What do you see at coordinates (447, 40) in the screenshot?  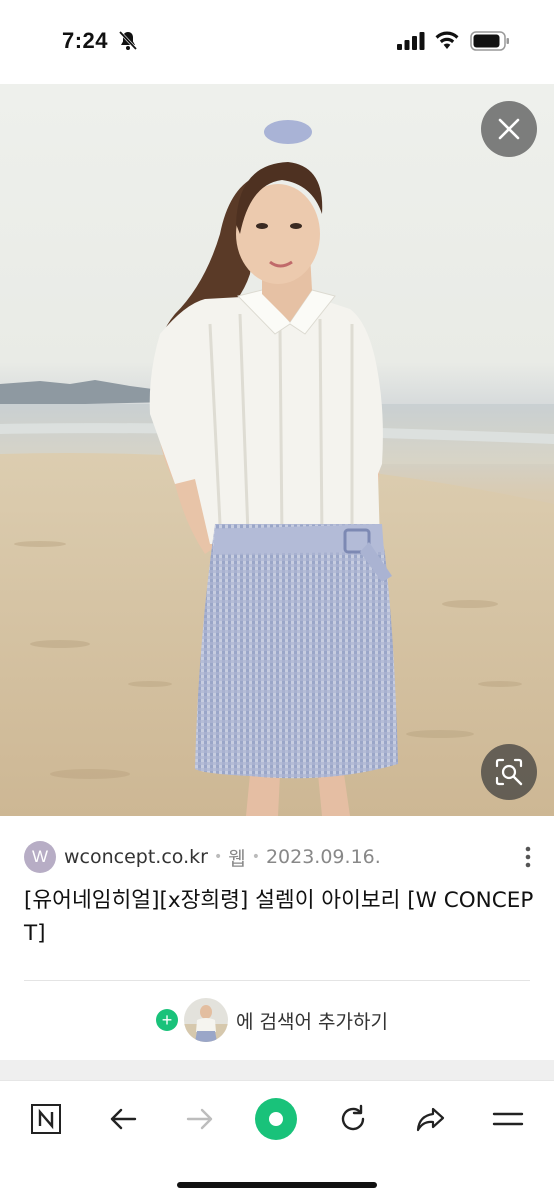 I see `wifi-icon` at bounding box center [447, 40].